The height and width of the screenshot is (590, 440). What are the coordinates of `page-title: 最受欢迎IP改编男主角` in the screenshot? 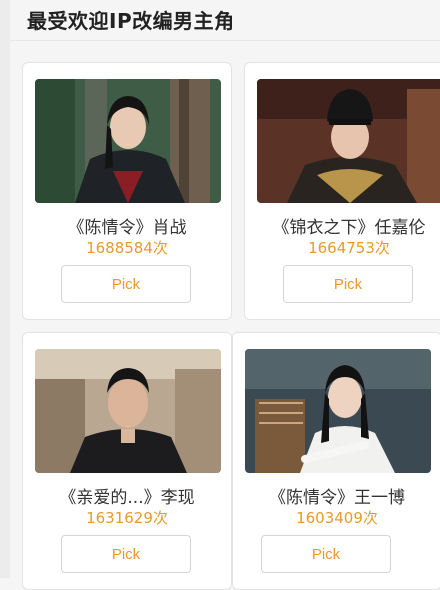 It's located at (131, 21).